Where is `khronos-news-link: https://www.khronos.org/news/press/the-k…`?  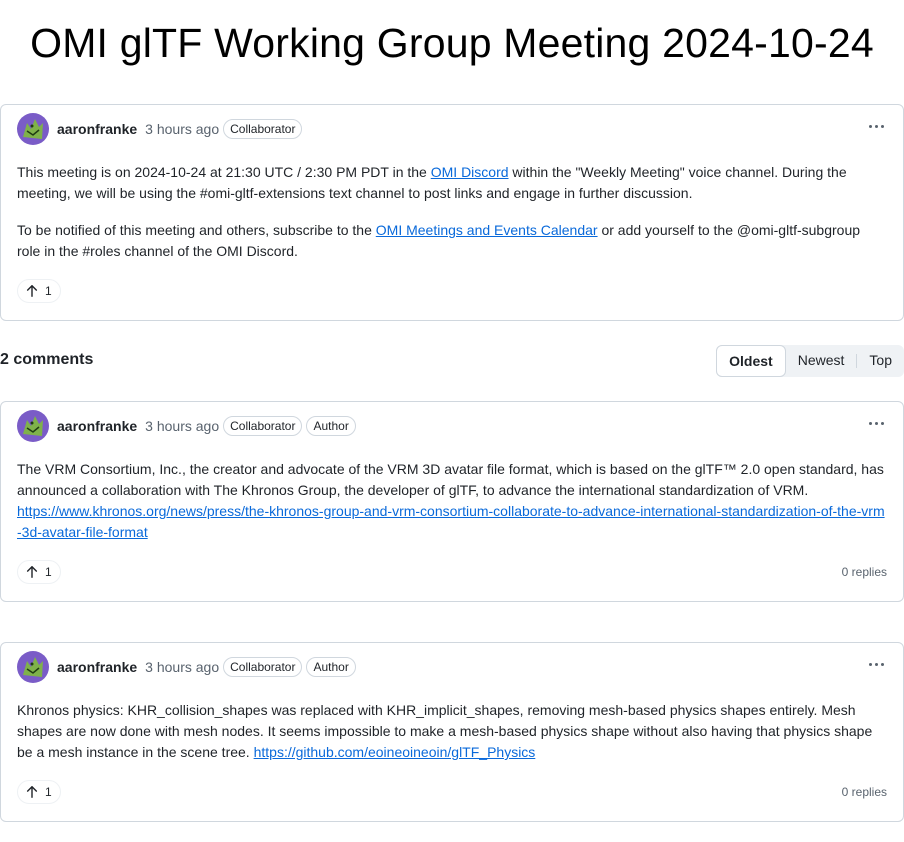
khronos-news-link: https://www.khronos.org/news/press/the-k… is located at coordinates (451, 521).